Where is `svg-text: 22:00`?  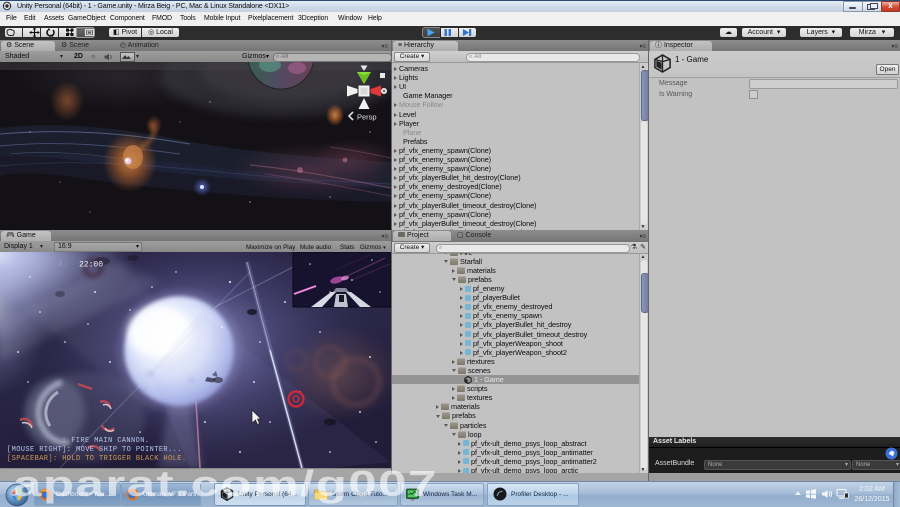 svg-text: 22:00 is located at coordinates (91, 265).